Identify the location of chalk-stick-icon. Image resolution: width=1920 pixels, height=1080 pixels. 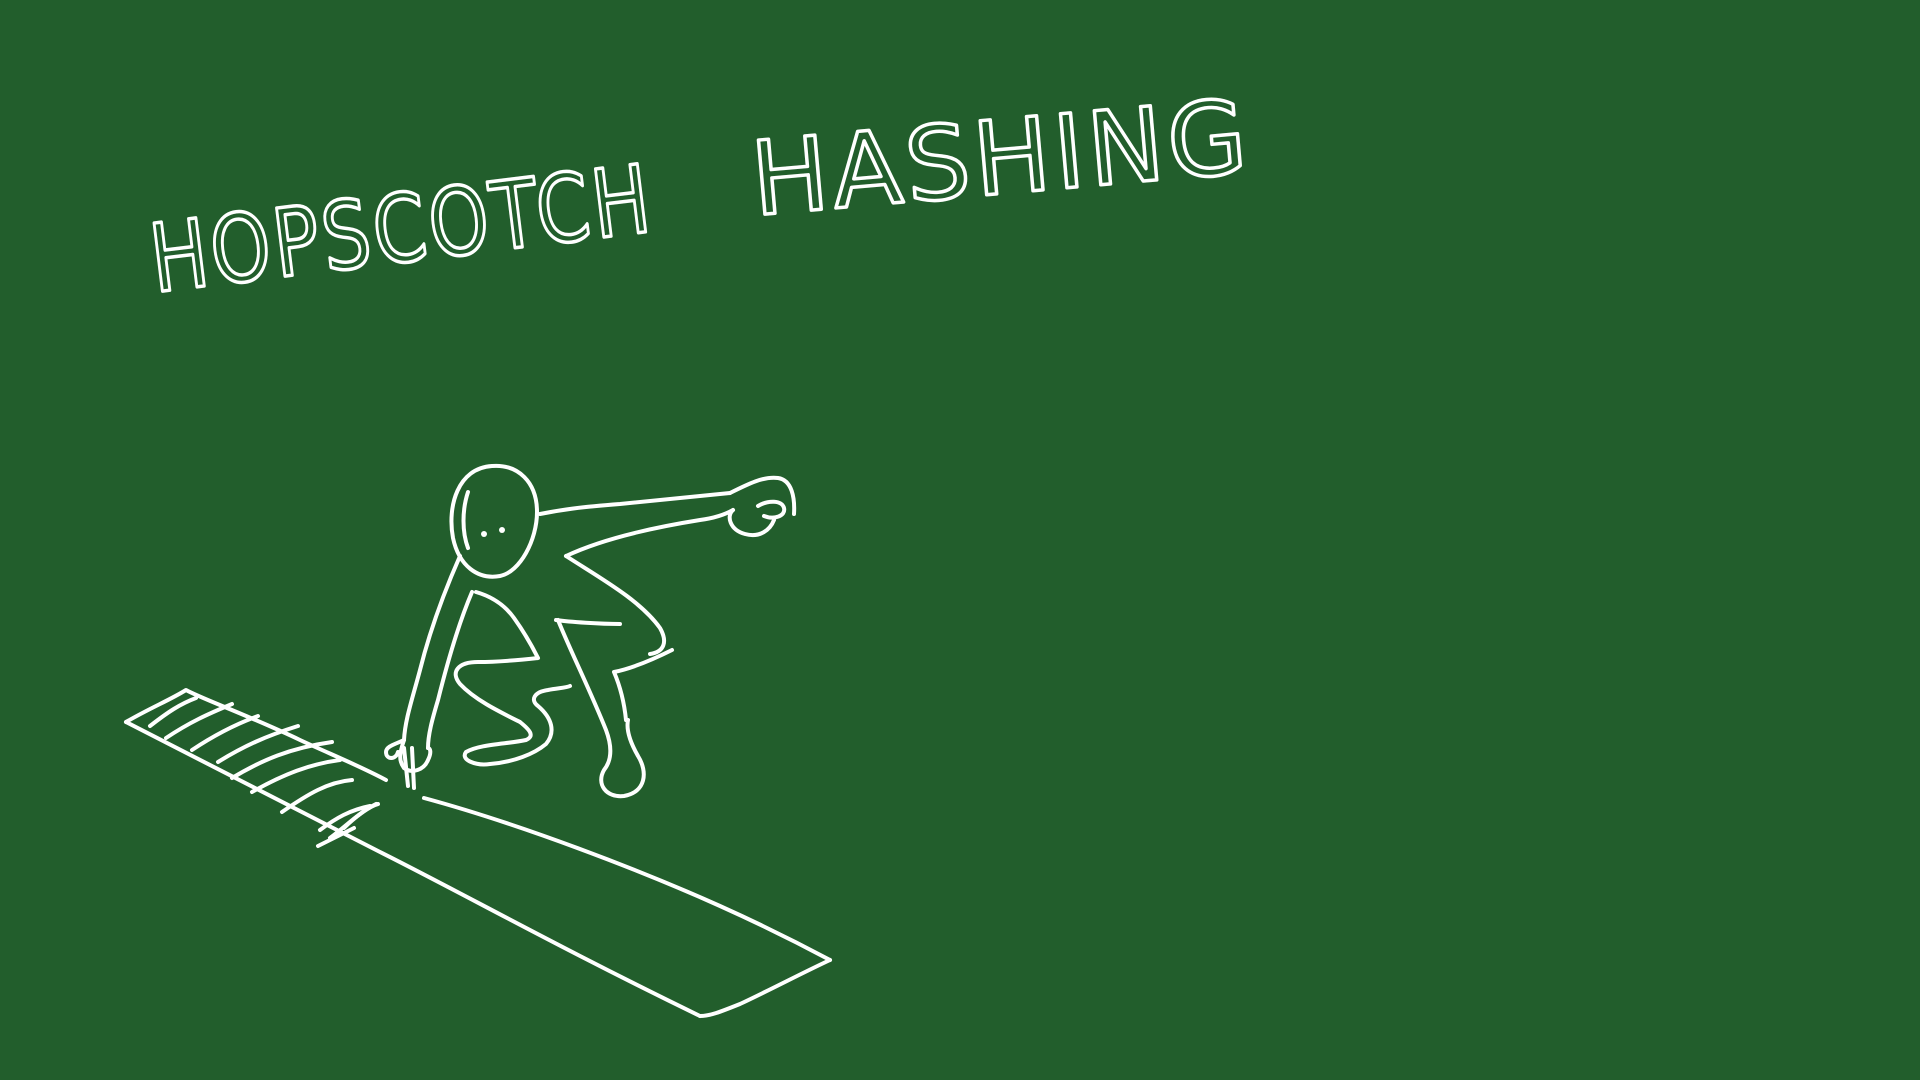
(409, 768).